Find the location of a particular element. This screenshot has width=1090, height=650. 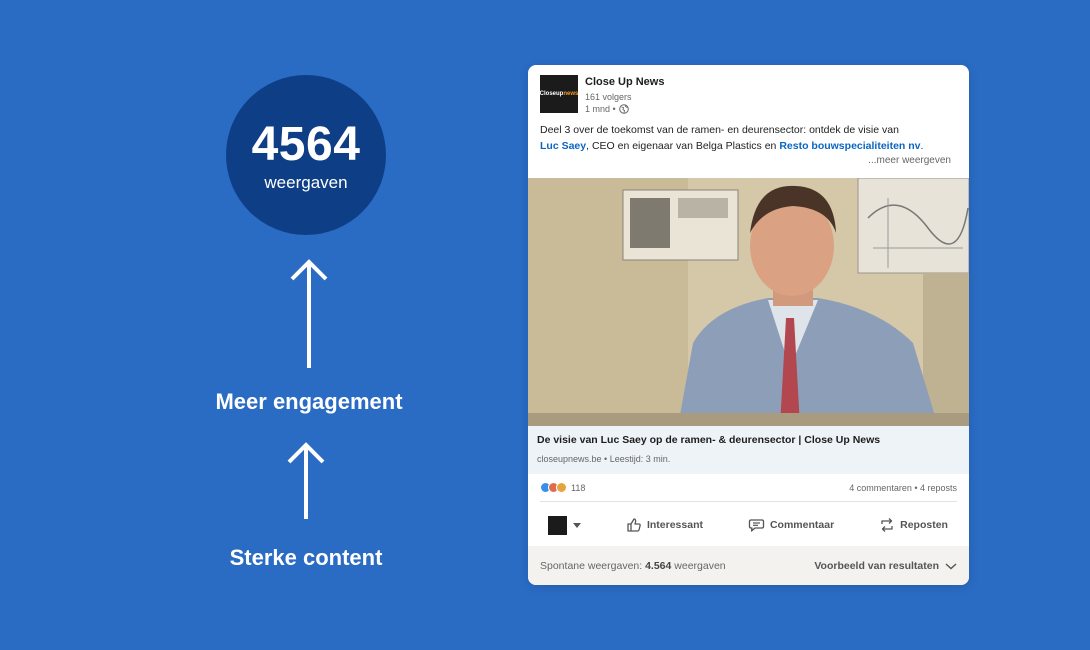

social-counts: 118 4 commentaren • 4 reposts is located at coordinates (748, 487).